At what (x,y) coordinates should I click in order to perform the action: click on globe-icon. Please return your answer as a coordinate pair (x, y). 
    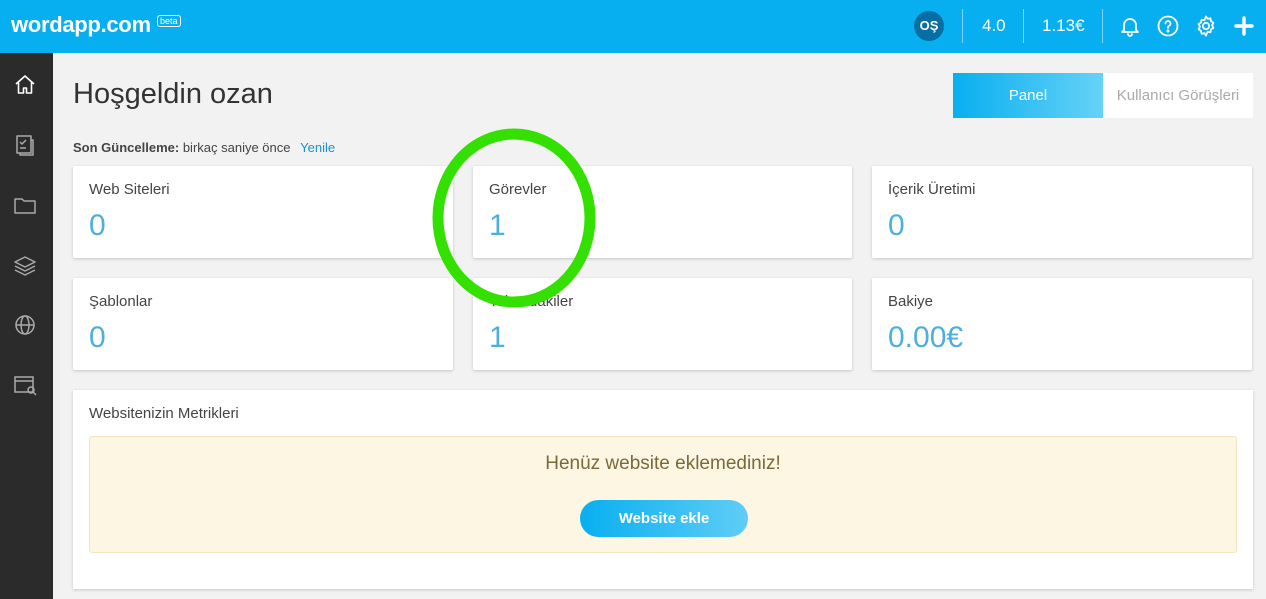
    Looking at the image, I should click on (25, 325).